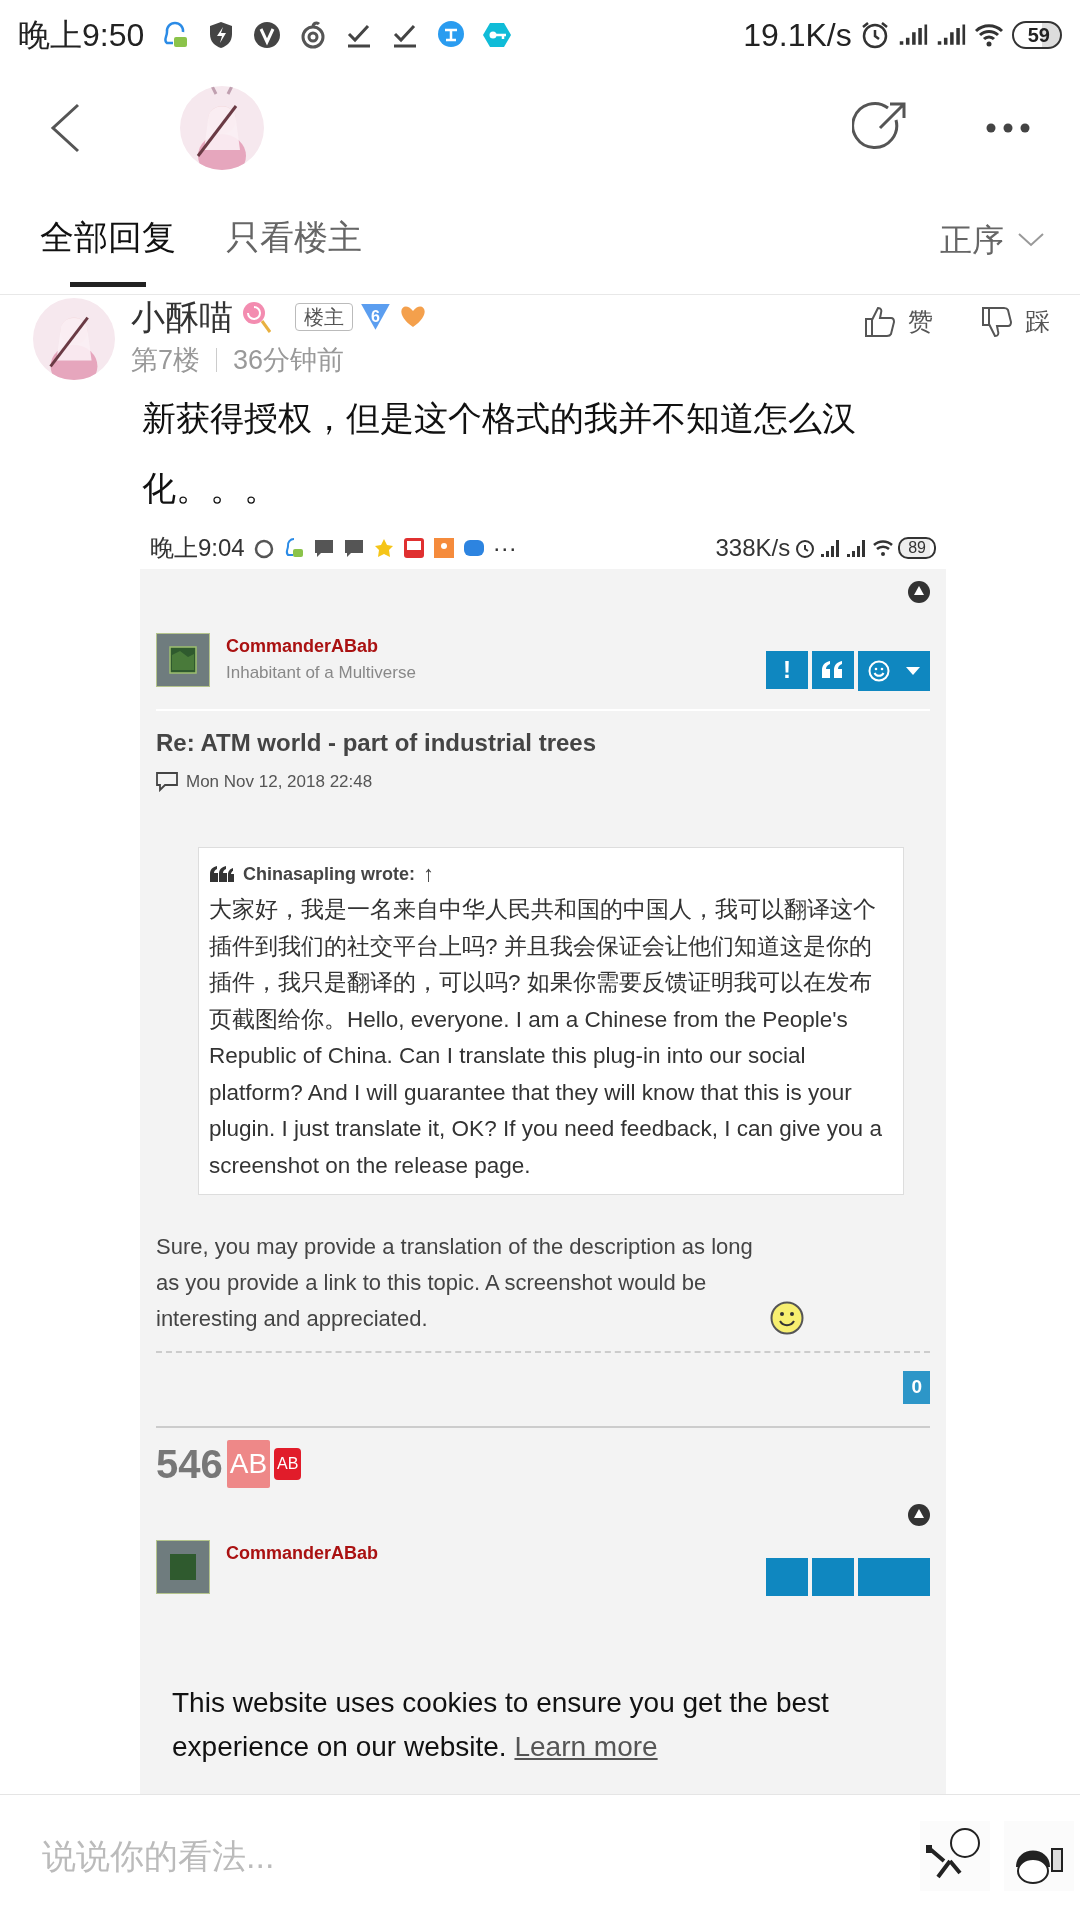  I want to click on network-speed: 19.1K/s, so click(797, 35).